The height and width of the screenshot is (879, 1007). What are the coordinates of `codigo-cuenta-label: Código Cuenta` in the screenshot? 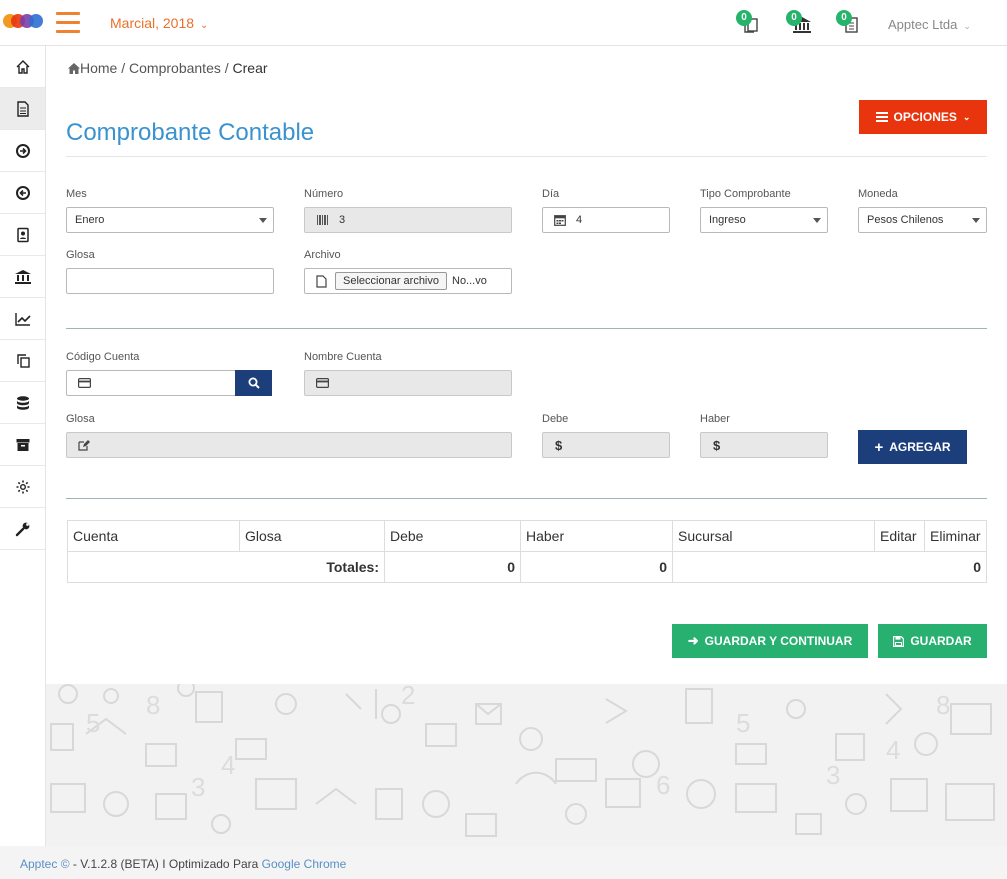 It's located at (103, 357).